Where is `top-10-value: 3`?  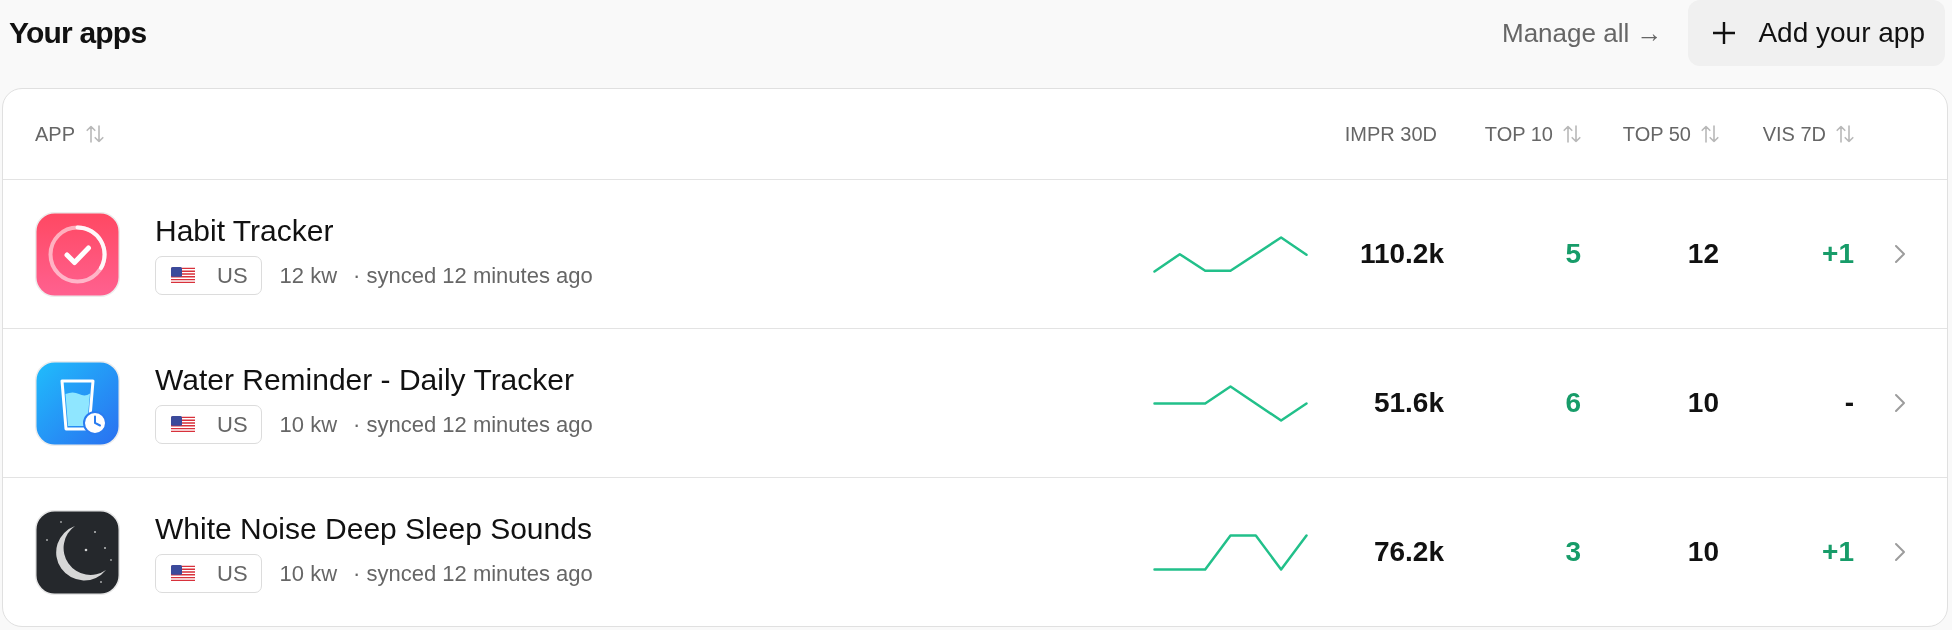 top-10-value: 3 is located at coordinates (1573, 552).